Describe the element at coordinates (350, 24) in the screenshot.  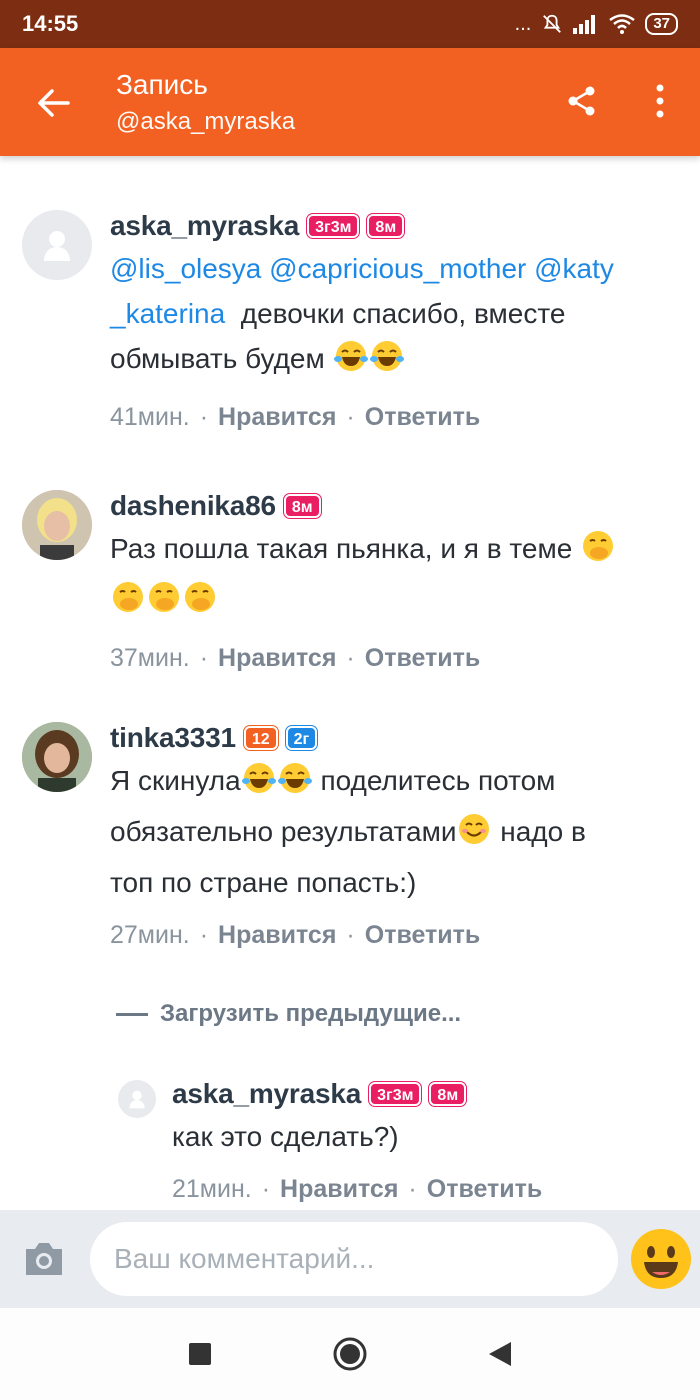
I see `status-bar: 14:55 ... 37` at that location.